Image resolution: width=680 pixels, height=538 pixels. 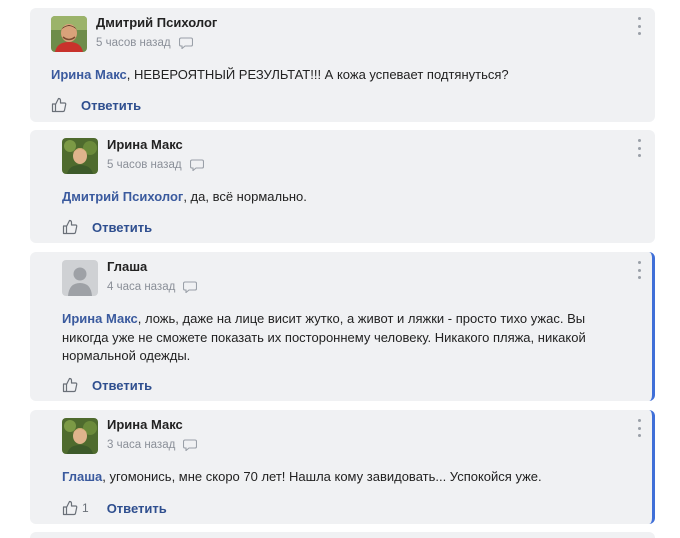 I want to click on like-count: 1, so click(x=85, y=508).